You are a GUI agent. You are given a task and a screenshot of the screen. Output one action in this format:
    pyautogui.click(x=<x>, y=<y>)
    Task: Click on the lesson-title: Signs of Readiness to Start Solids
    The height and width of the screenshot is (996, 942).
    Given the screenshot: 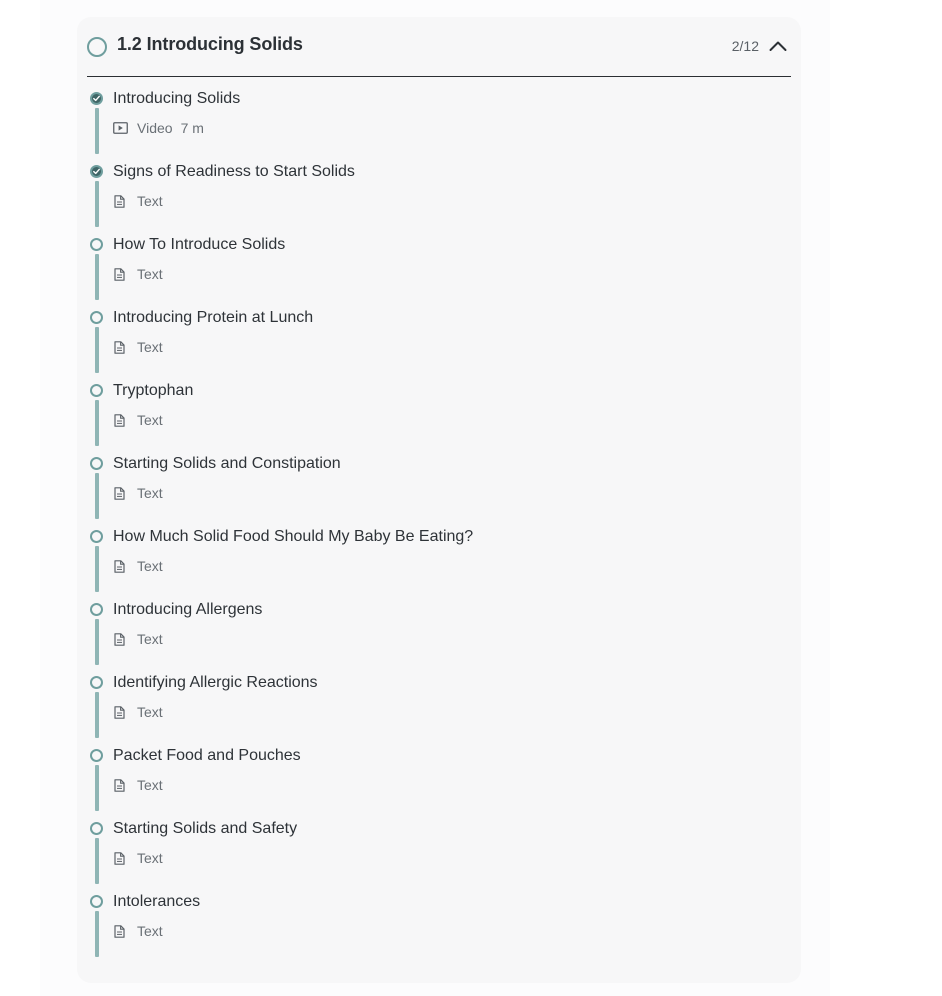 What is the action you would take?
    pyautogui.click(x=234, y=171)
    